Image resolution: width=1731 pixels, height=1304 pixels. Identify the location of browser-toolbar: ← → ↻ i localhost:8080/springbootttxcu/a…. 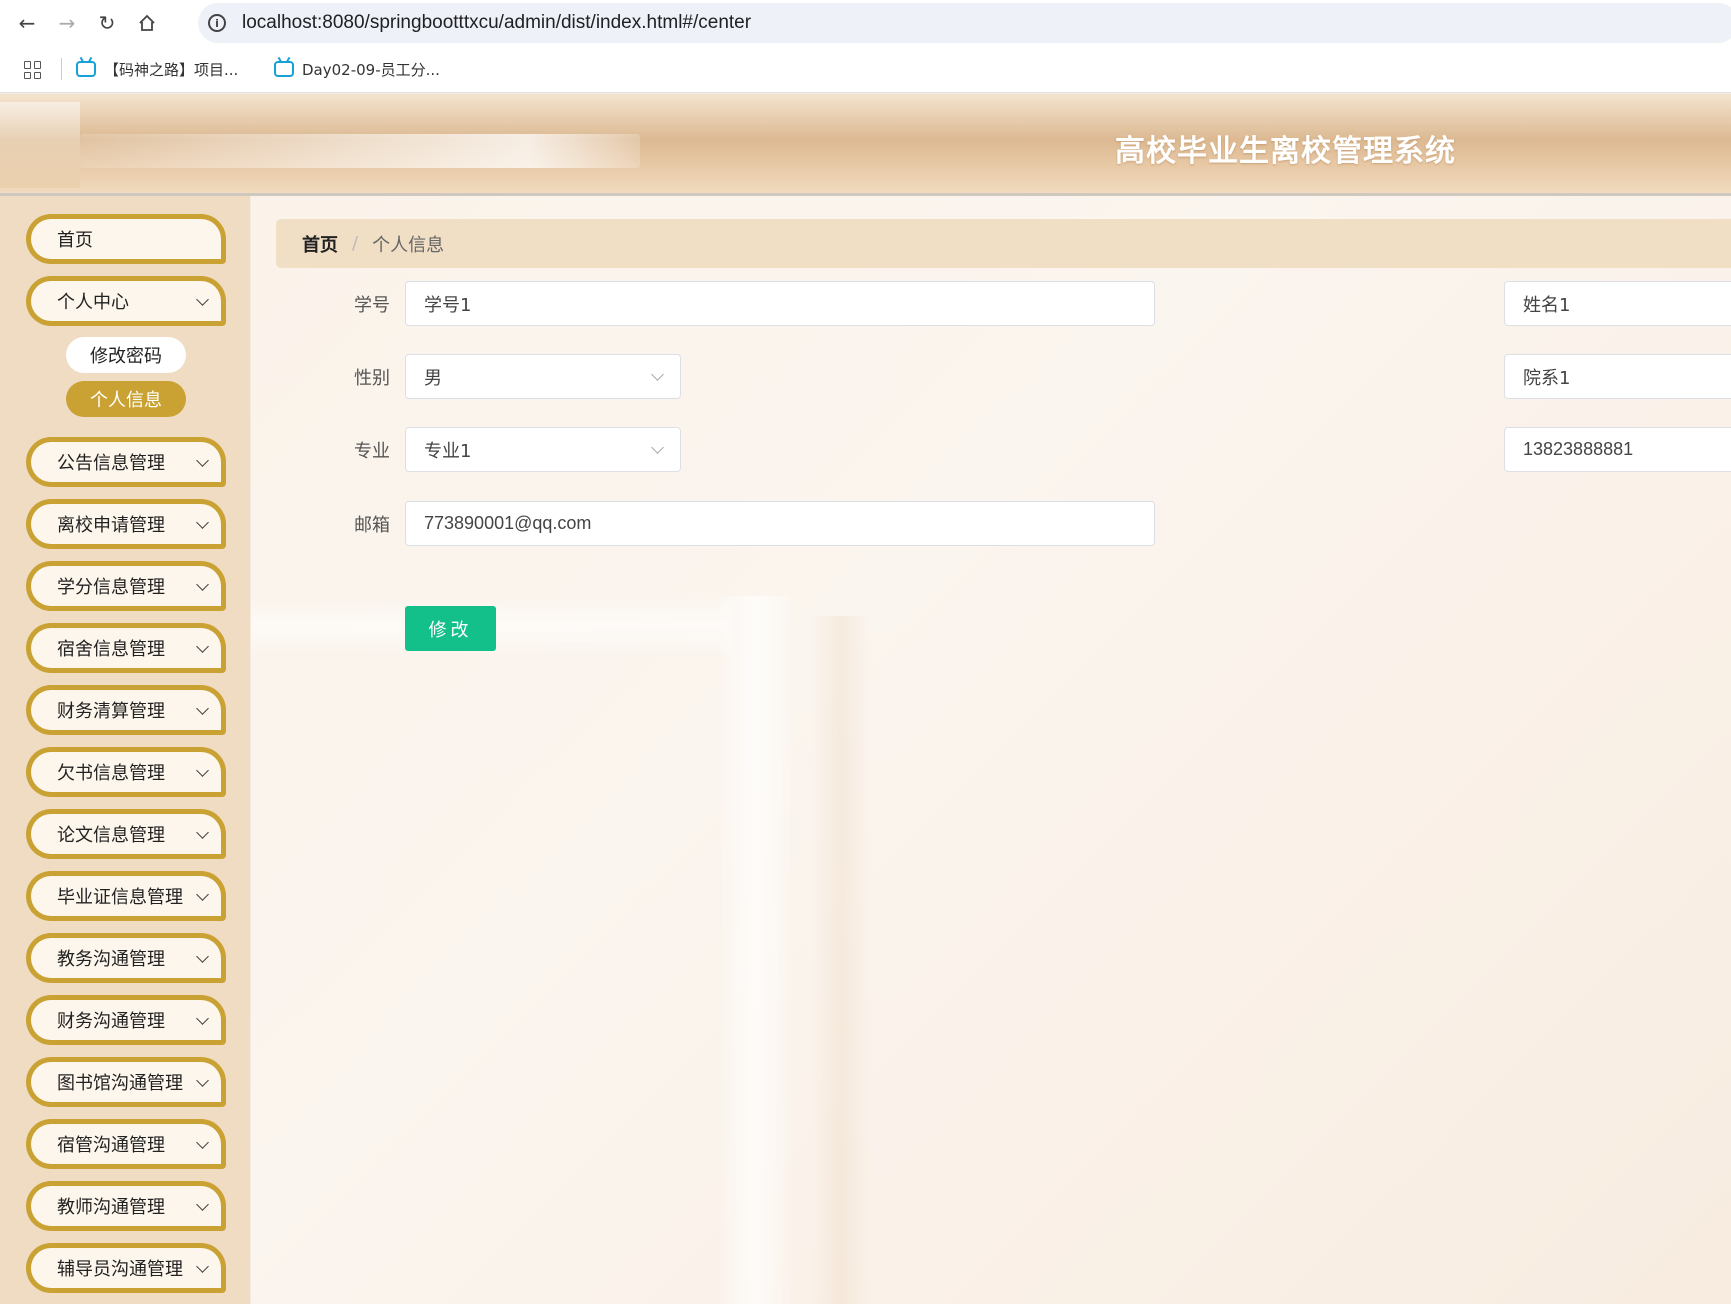
(865, 22).